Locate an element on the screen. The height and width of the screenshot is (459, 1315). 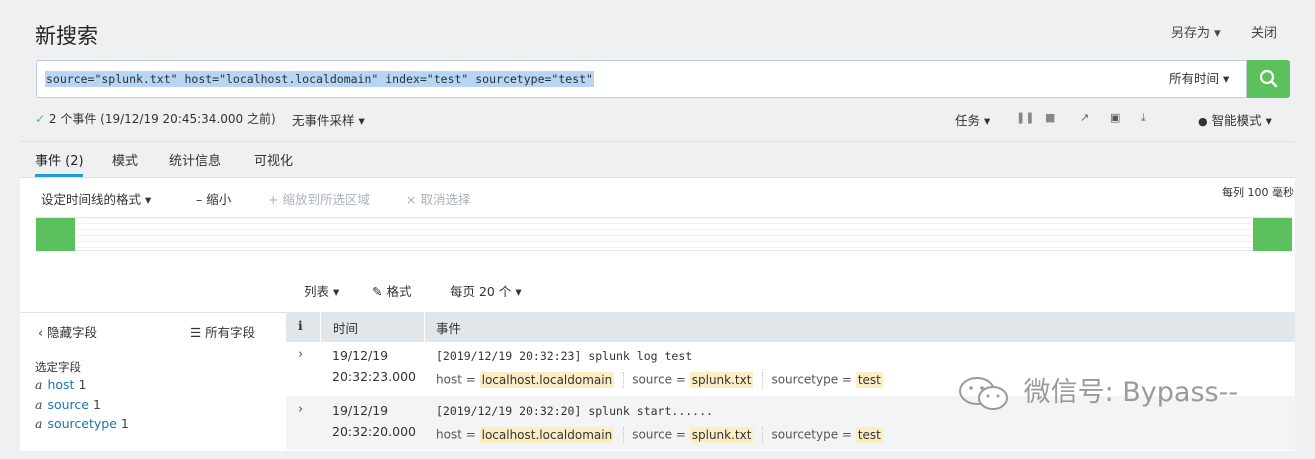
wechat-icon is located at coordinates (983, 393).